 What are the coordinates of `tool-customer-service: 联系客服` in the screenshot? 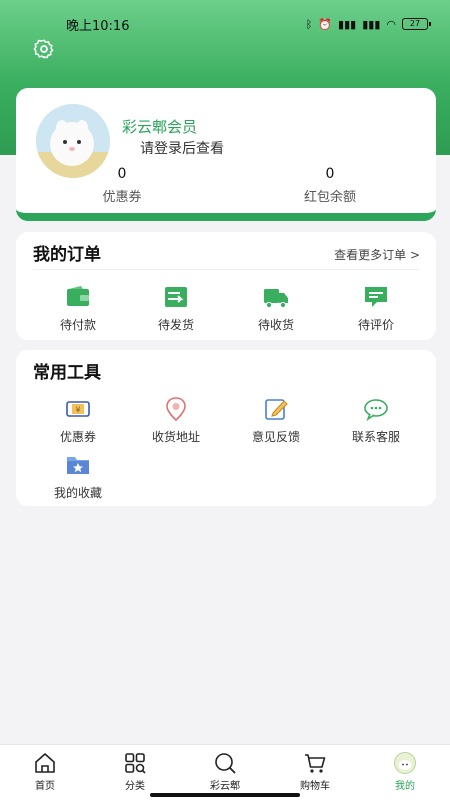 It's located at (376, 420).